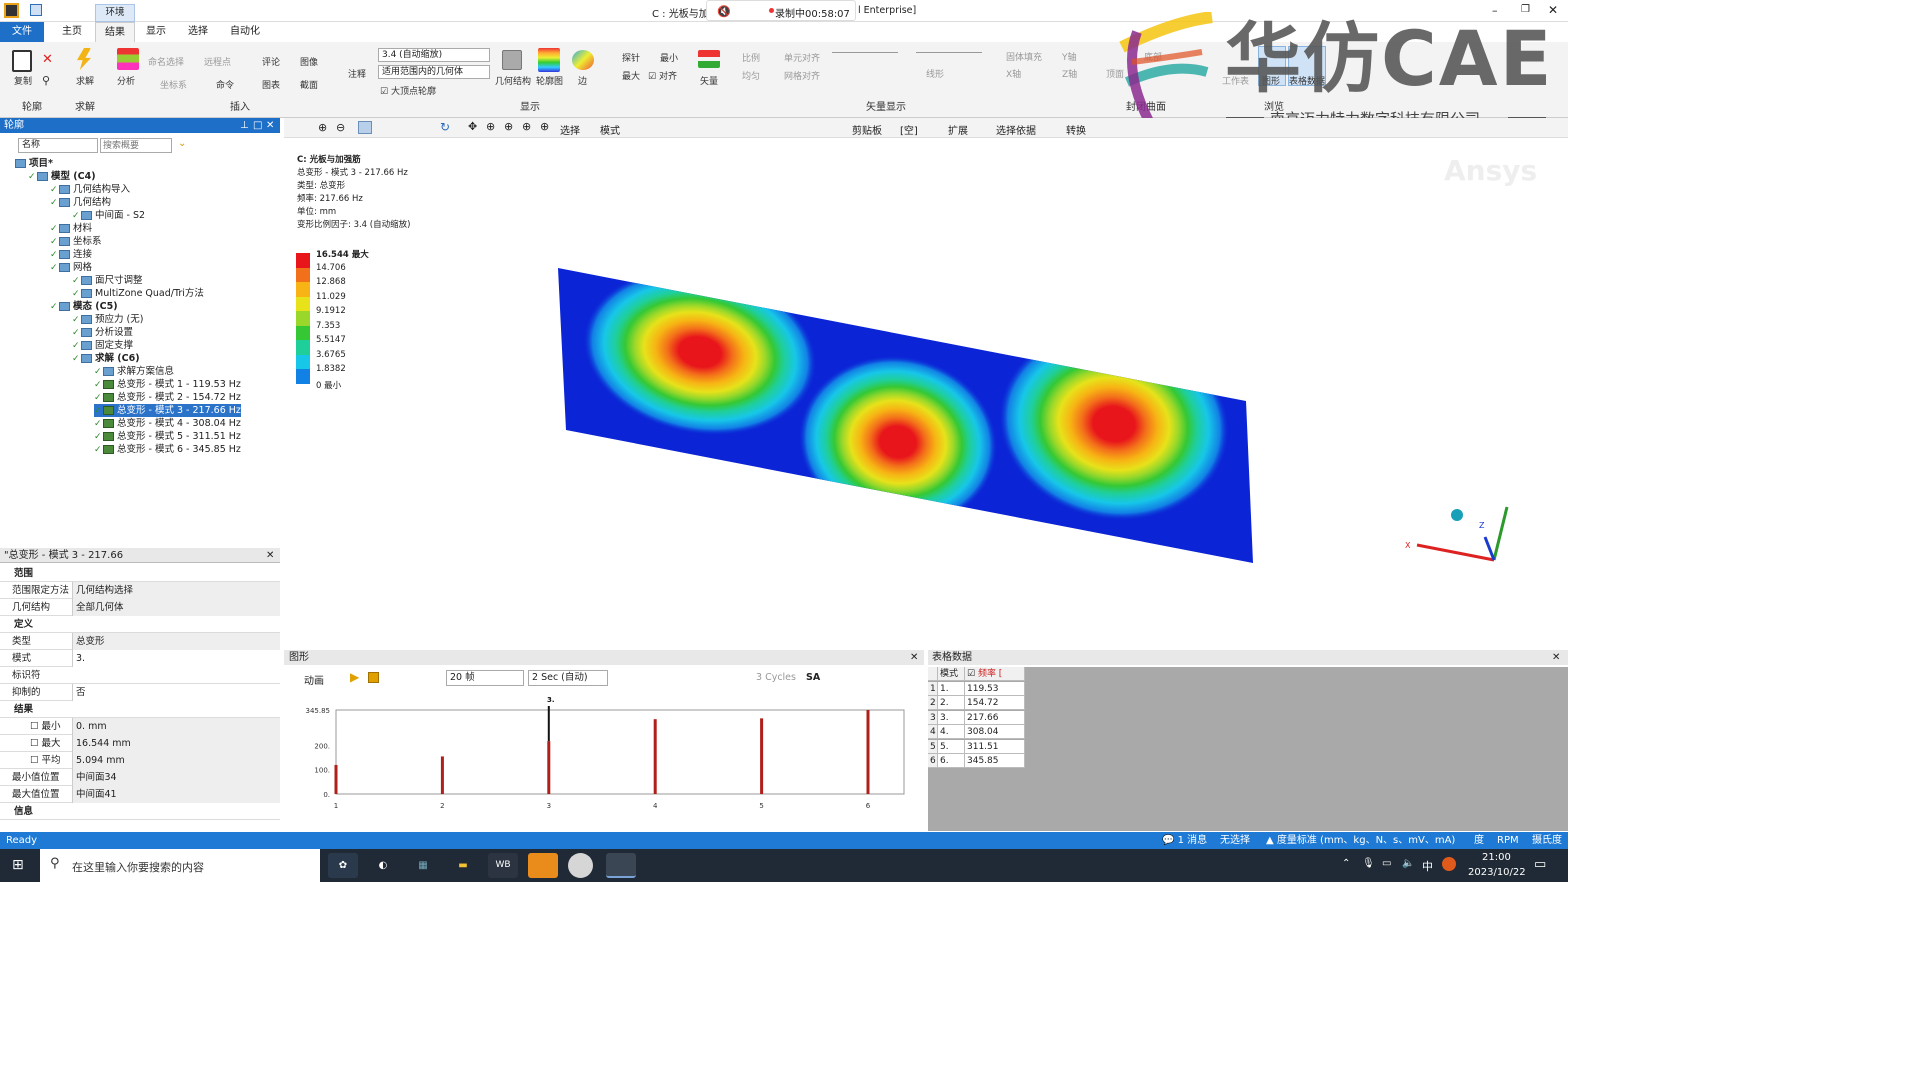  What do you see at coordinates (140, 590) in the screenshot?
I see `detail-scoping-method: 范围限定方法 几何结构选择` at bounding box center [140, 590].